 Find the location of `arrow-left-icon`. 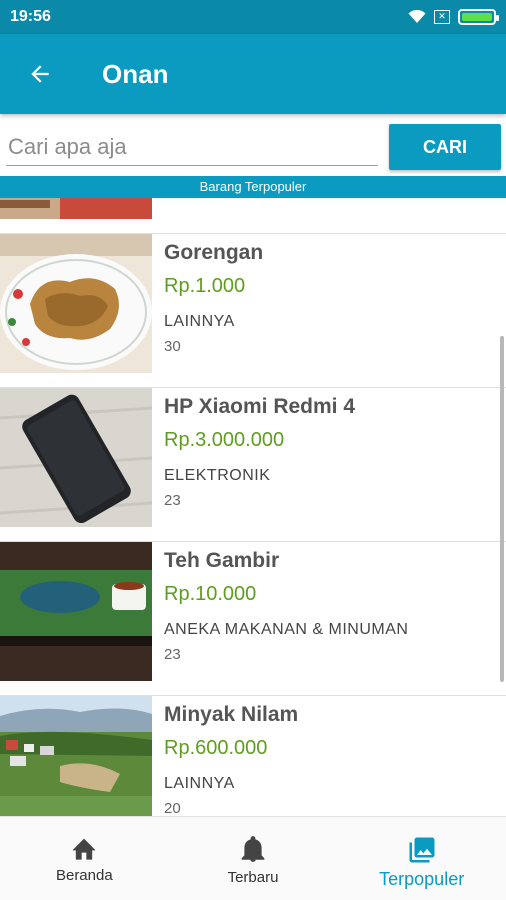

arrow-left-icon is located at coordinates (40, 74).